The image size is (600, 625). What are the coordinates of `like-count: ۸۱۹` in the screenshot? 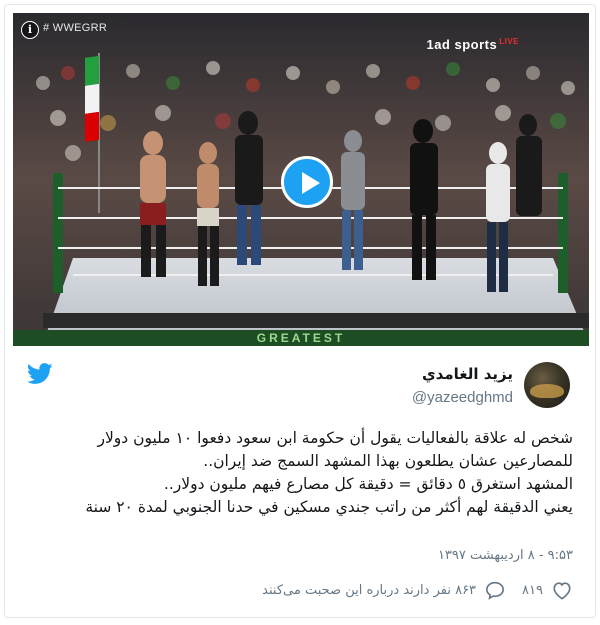 It's located at (532, 590).